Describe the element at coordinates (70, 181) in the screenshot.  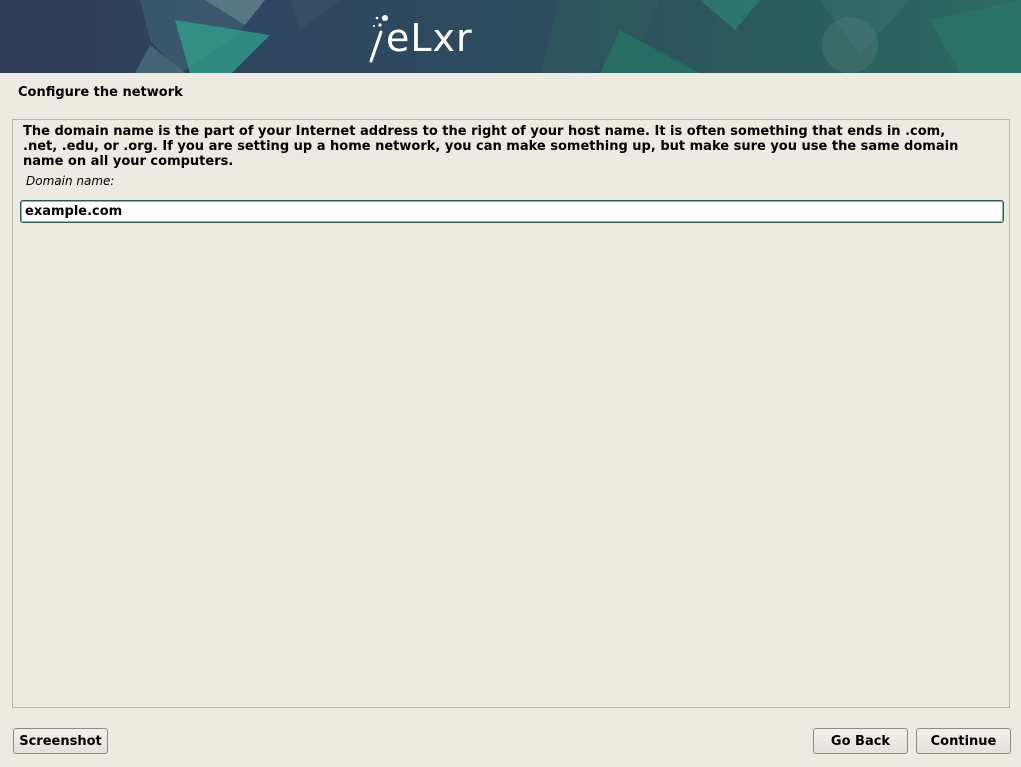
I see `domain-name-label: Domain name:` at that location.